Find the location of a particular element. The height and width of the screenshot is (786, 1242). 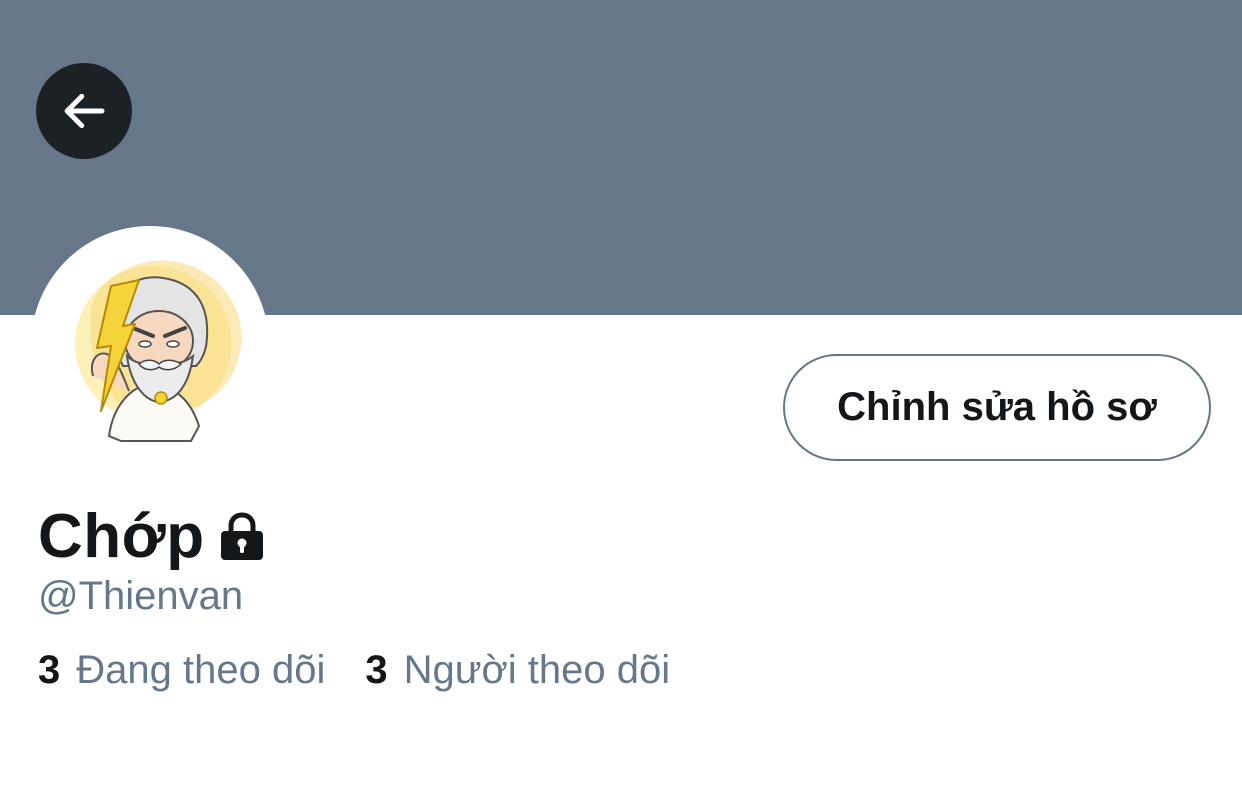

edit-profile-button: Chỉnh sửa hồ sơ is located at coordinates (997, 407).